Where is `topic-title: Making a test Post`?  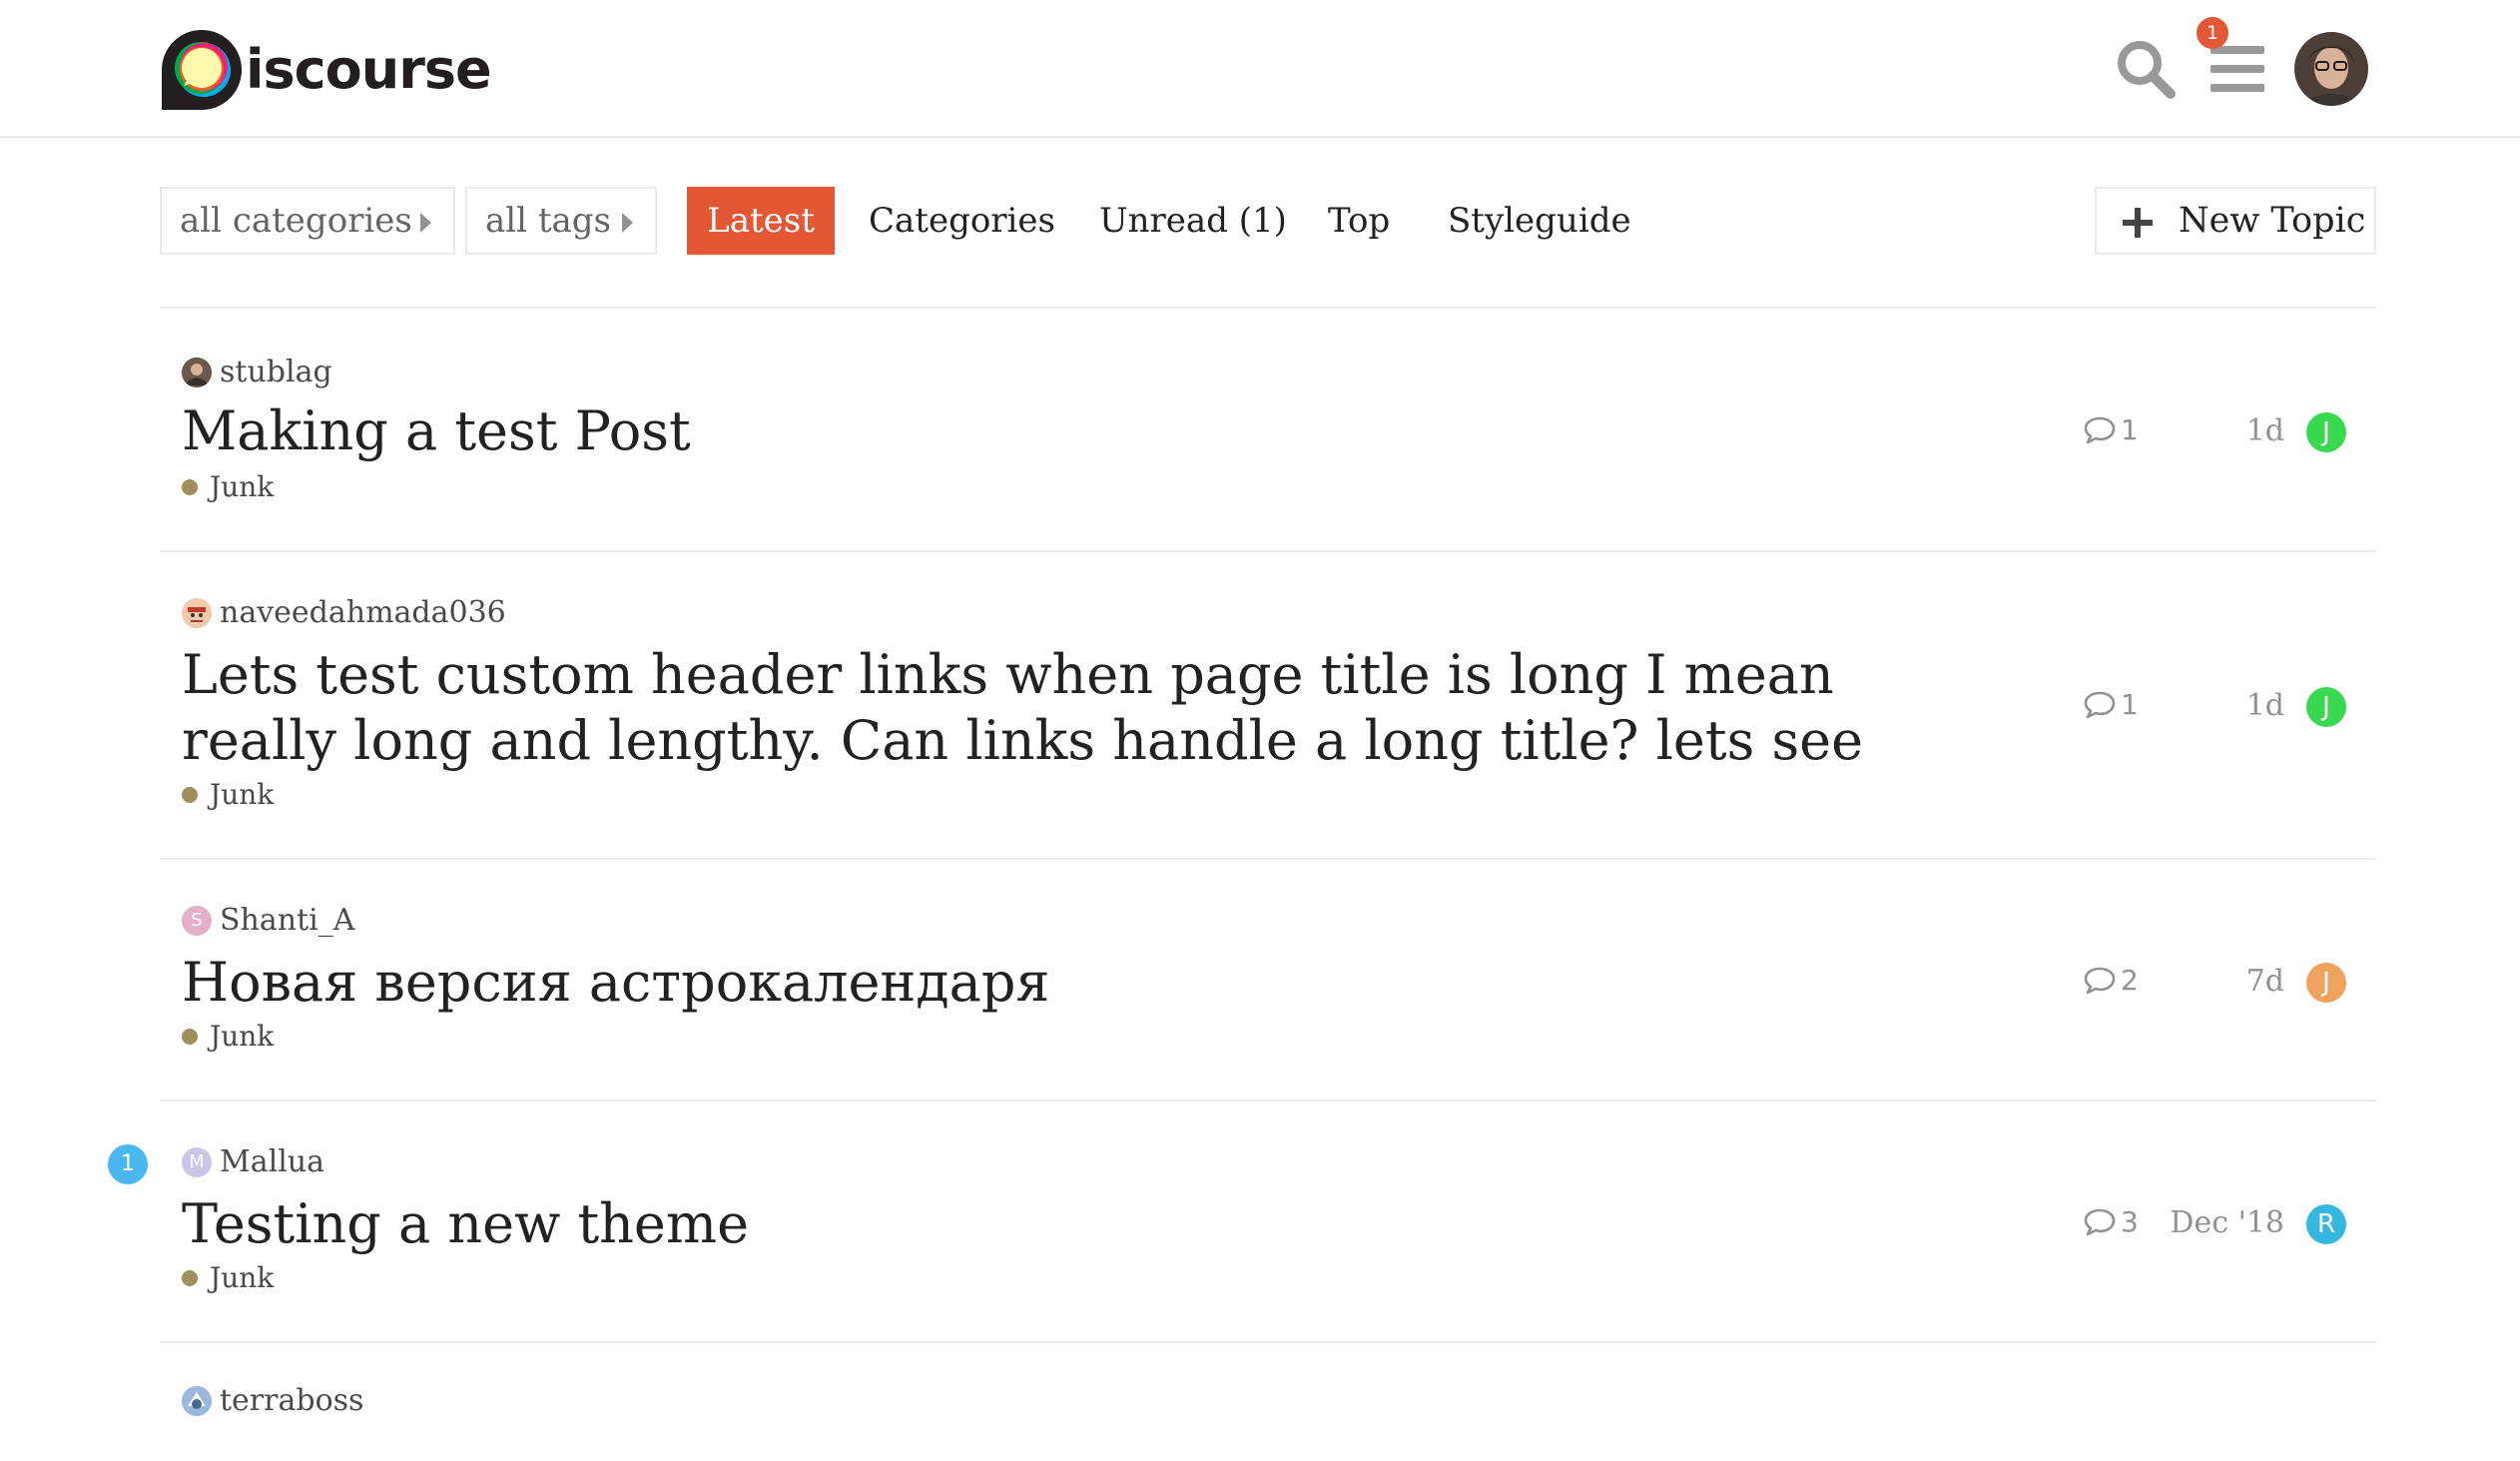
topic-title: Making a test Post is located at coordinates (436, 431).